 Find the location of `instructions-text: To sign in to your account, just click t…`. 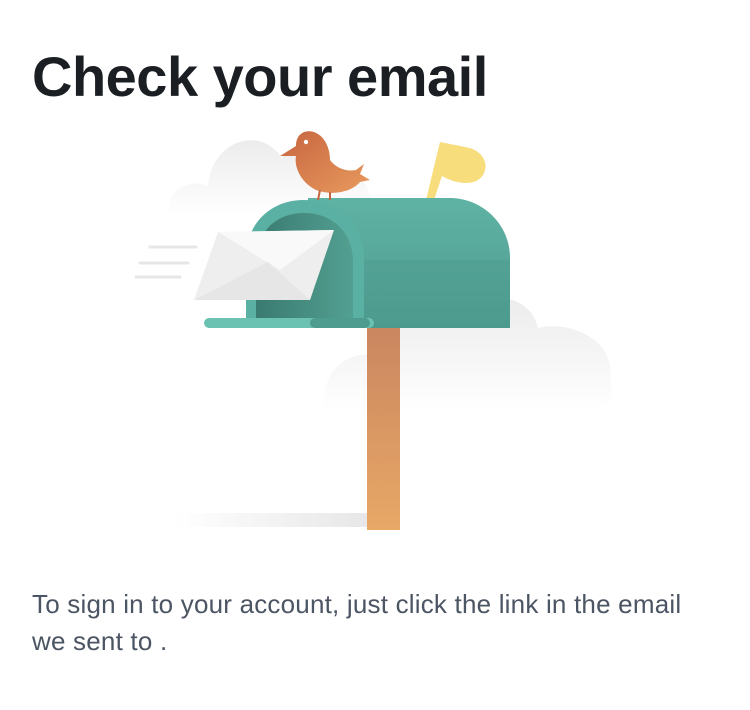

instructions-text: To sign in to your account, just click t… is located at coordinates (357, 622).